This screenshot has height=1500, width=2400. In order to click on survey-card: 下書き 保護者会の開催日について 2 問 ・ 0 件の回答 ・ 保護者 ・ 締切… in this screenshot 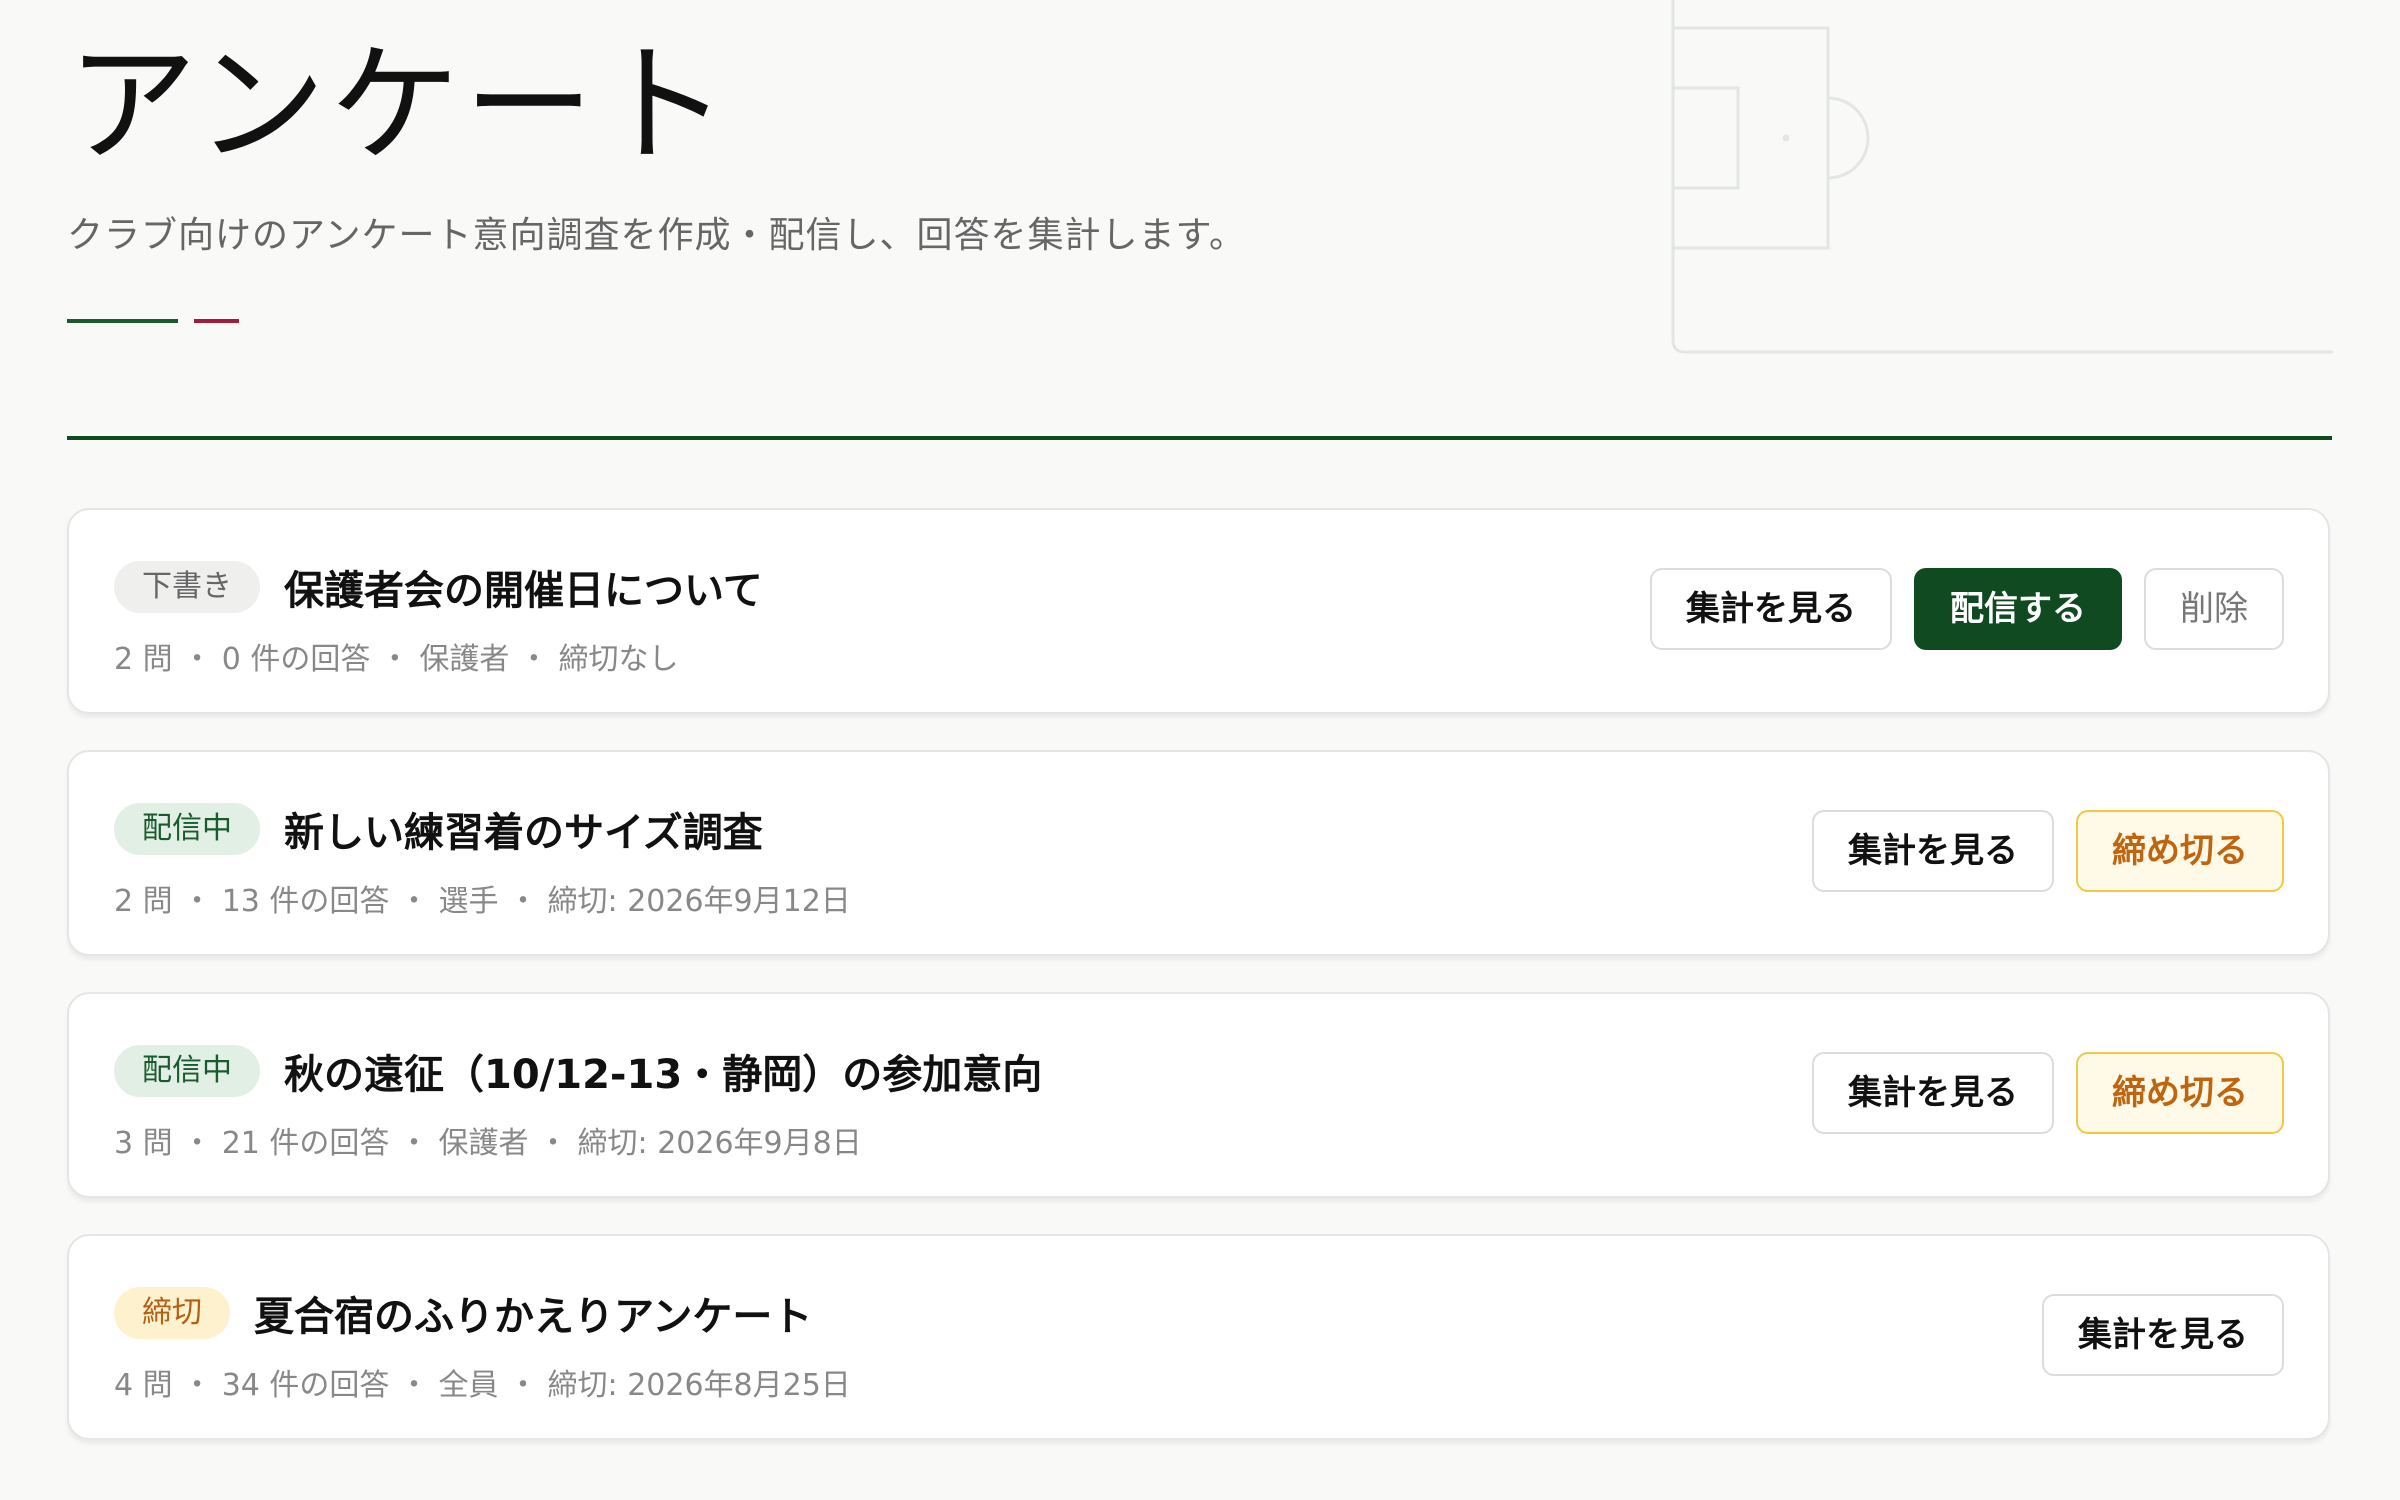, I will do `click(1198, 611)`.